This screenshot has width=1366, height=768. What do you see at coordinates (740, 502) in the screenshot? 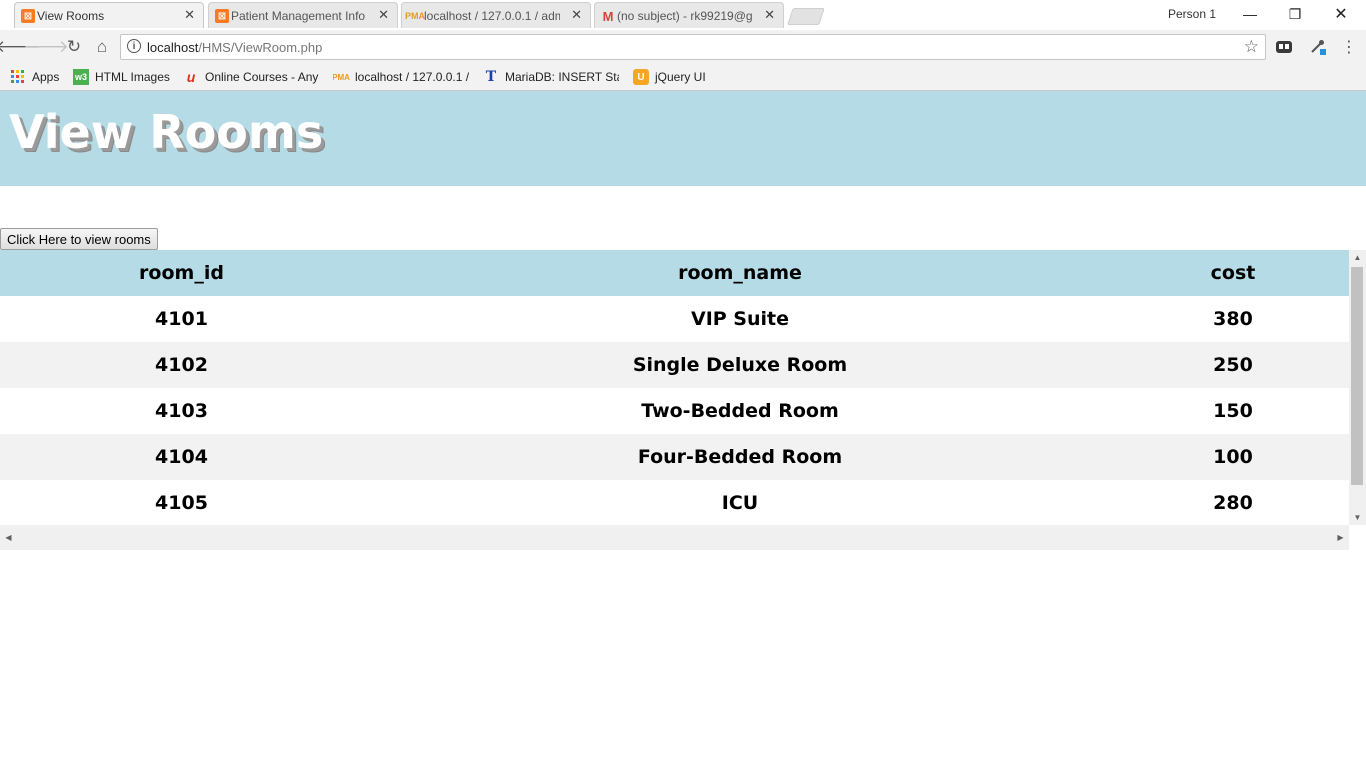
I see `cell-room-name: ICU` at bounding box center [740, 502].